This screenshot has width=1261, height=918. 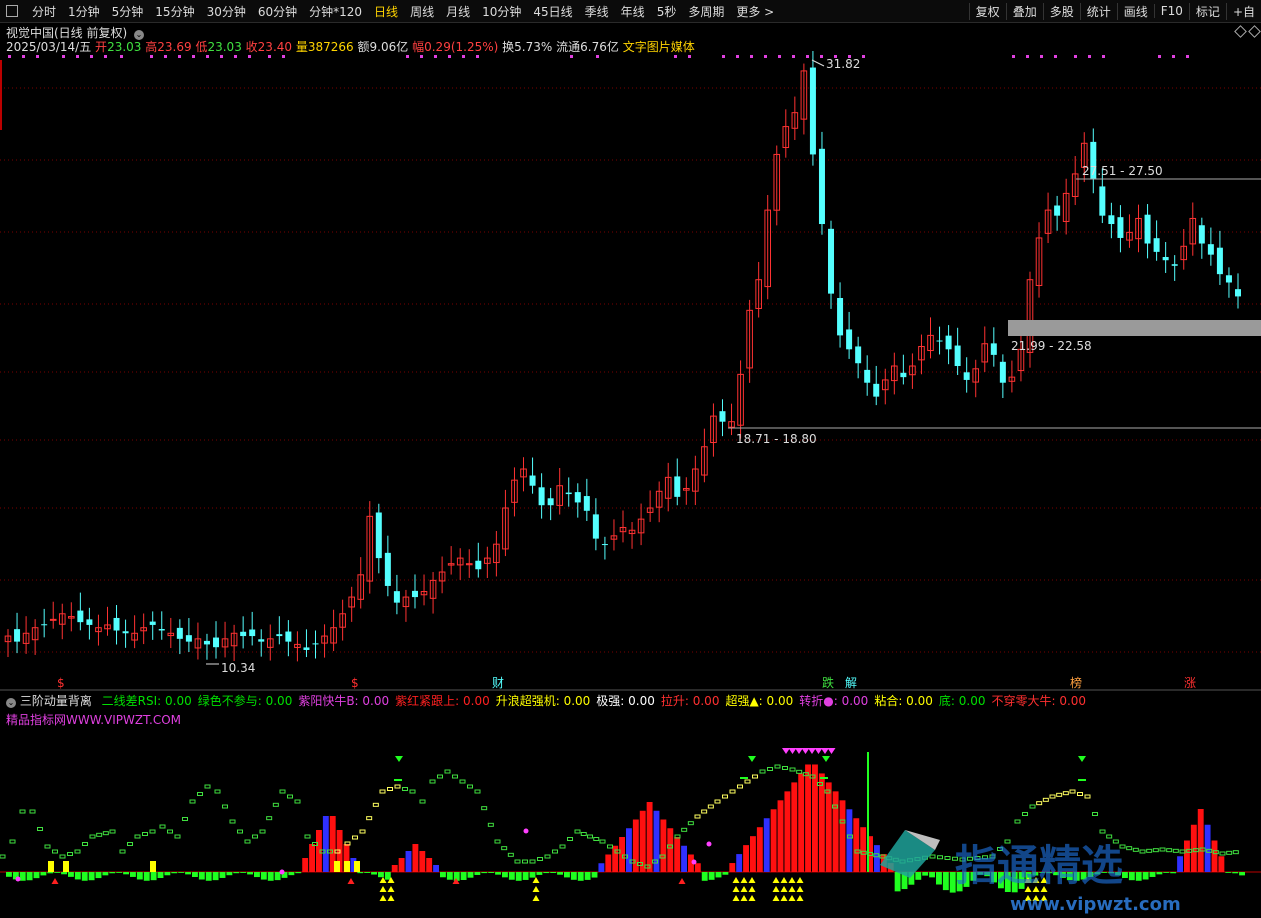 I want to click on indicator-param: 紫阳快牛B: 0.00, so click(x=344, y=701).